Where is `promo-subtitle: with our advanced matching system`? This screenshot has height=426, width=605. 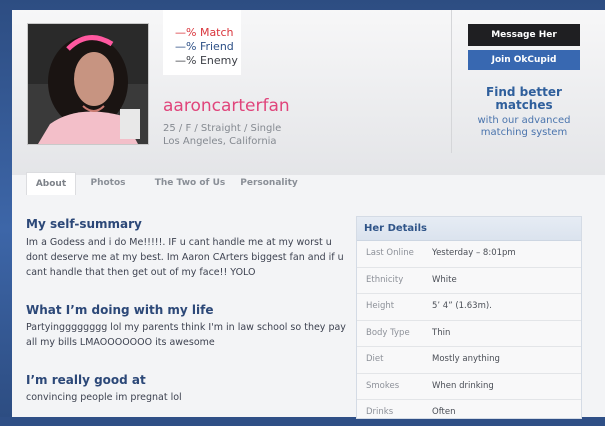 promo-subtitle: with our advanced matching system is located at coordinates (524, 126).